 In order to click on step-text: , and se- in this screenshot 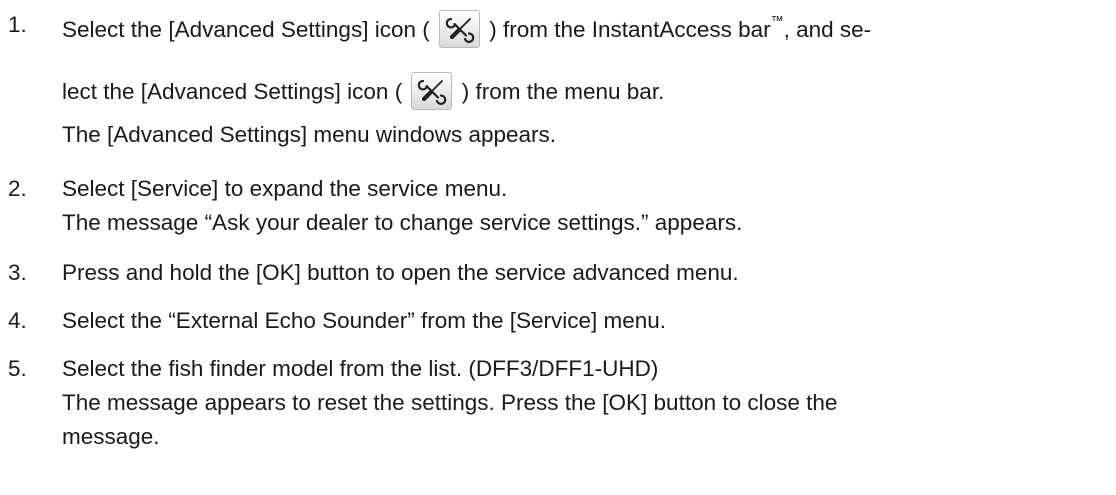, I will do `click(827, 29)`.